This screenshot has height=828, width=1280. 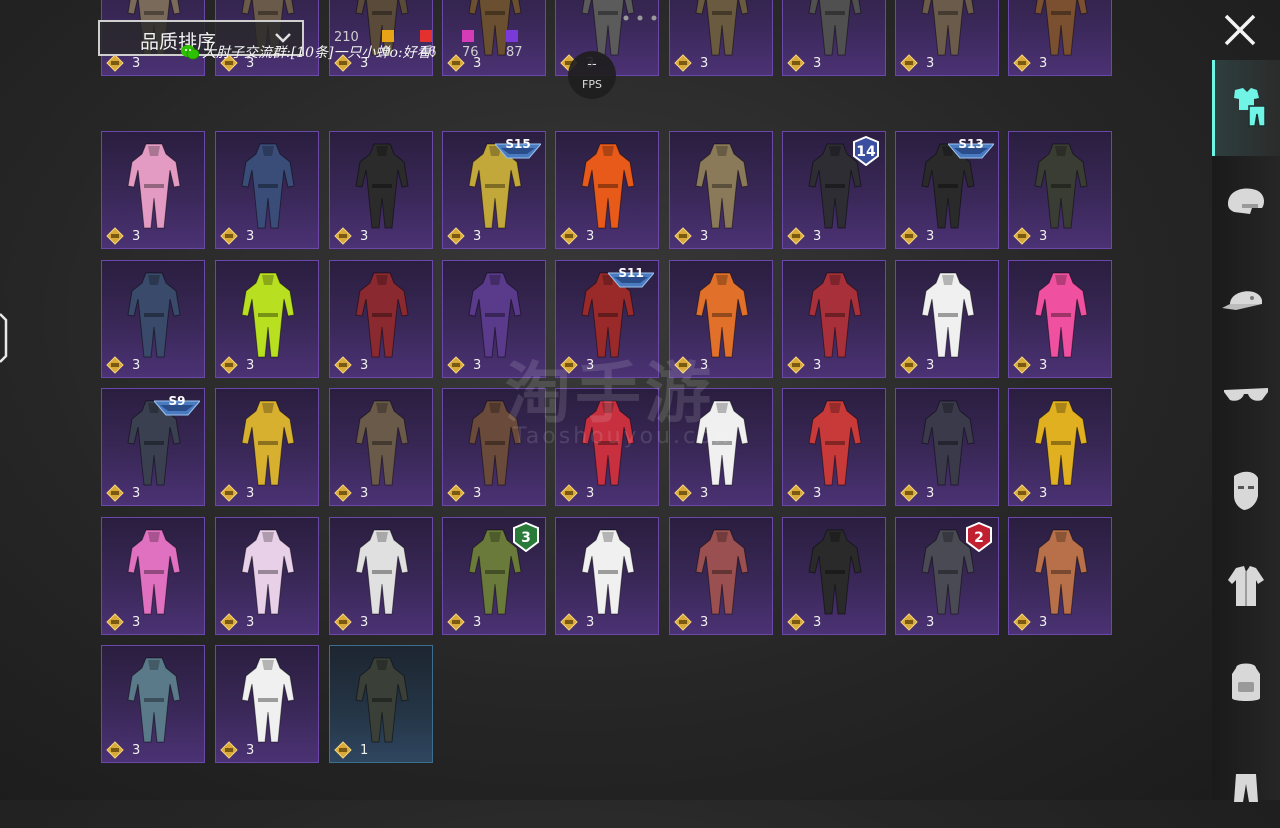 What do you see at coordinates (494, 190) in the screenshot?
I see `outfit-card: 3 S15` at bounding box center [494, 190].